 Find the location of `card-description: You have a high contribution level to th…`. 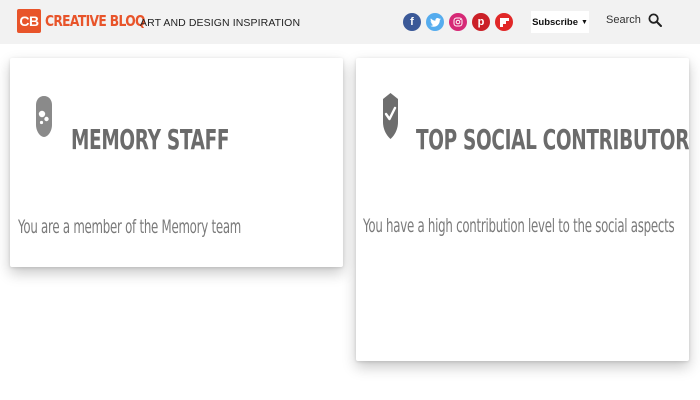

card-description: You have a high contribution level to th… is located at coordinates (519, 226).